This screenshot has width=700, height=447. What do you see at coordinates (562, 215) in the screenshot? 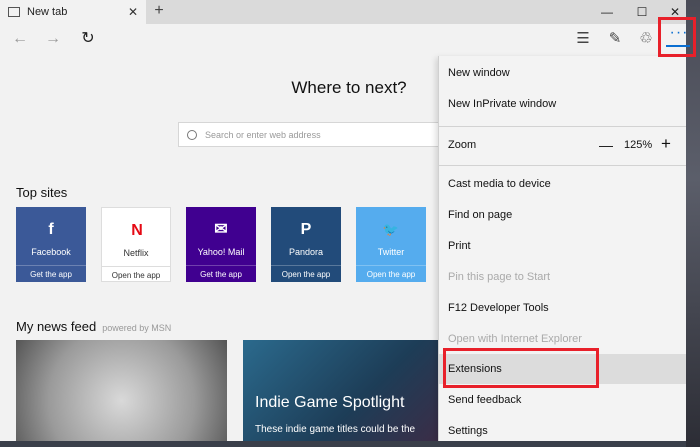
I see `menu-find-on-page: Find on page` at bounding box center [562, 215].